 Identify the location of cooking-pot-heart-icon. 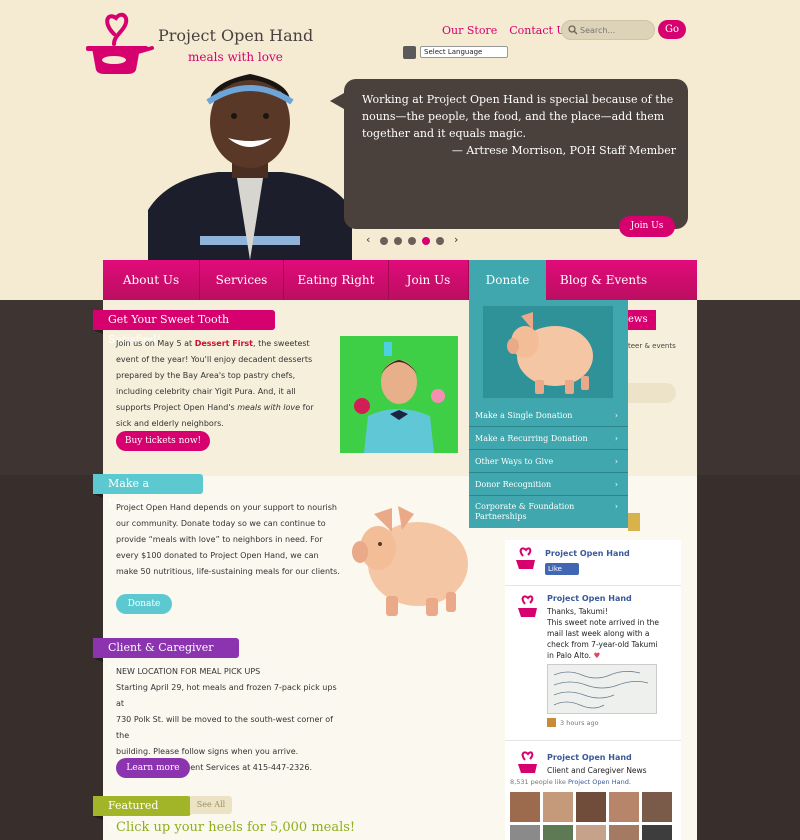
(120, 43).